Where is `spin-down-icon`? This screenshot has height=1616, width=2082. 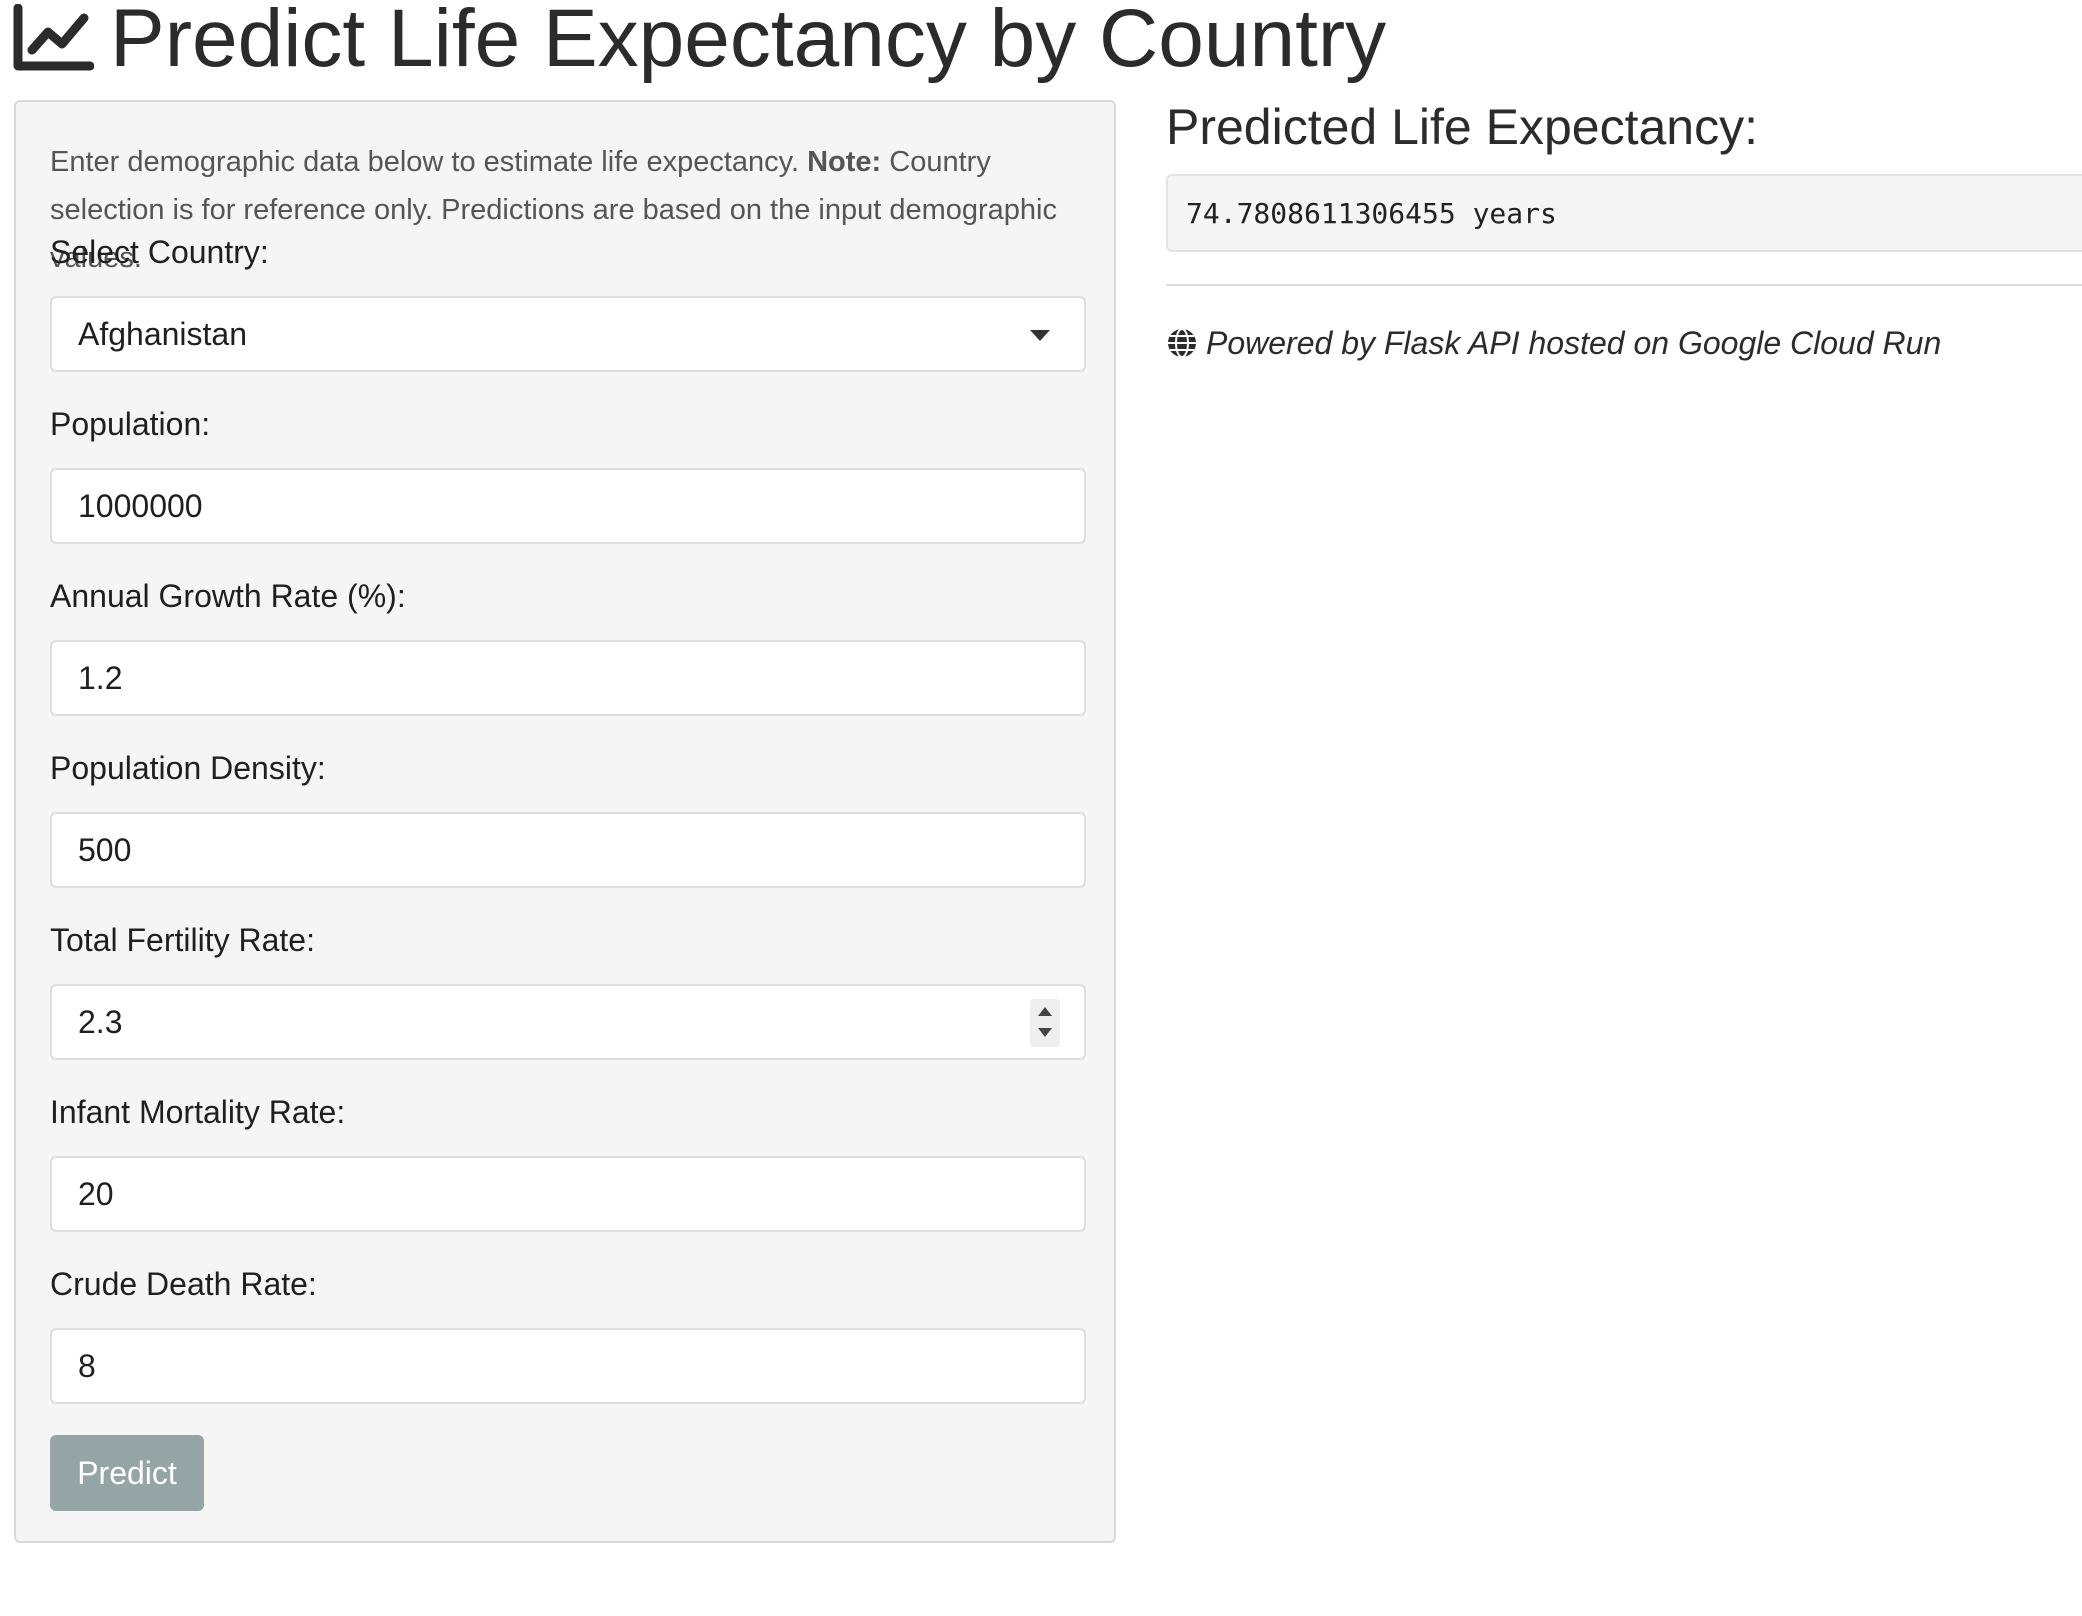
spin-down-icon is located at coordinates (1045, 1032).